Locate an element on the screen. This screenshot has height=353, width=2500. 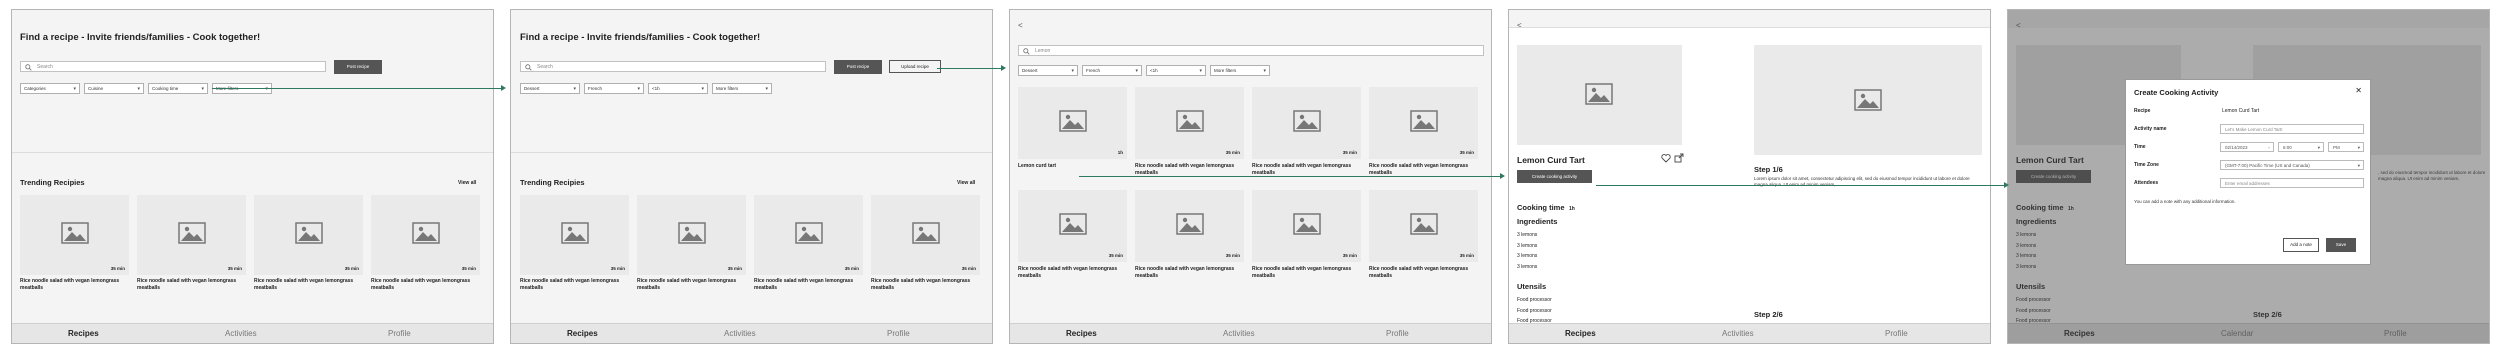
activity-name-input: Let's Make Lemon Curd Tart! is located at coordinates (2292, 129).